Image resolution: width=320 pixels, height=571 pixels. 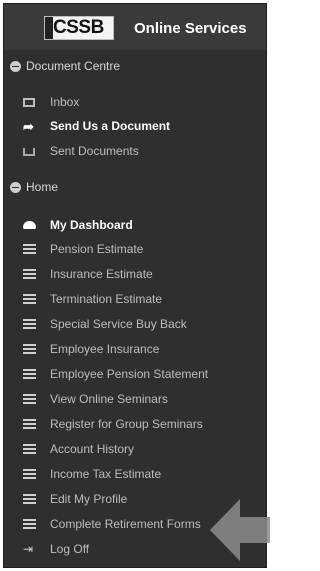 What do you see at coordinates (135, 226) in the screenshot?
I see `sidebar-item-my-dashboard: My Dashboard` at bounding box center [135, 226].